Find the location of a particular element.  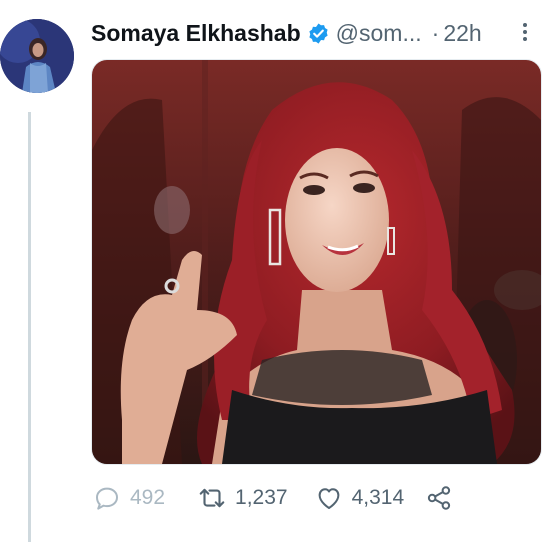

tweet-actions: 492 1,237 4,314 is located at coordinates (273, 498).